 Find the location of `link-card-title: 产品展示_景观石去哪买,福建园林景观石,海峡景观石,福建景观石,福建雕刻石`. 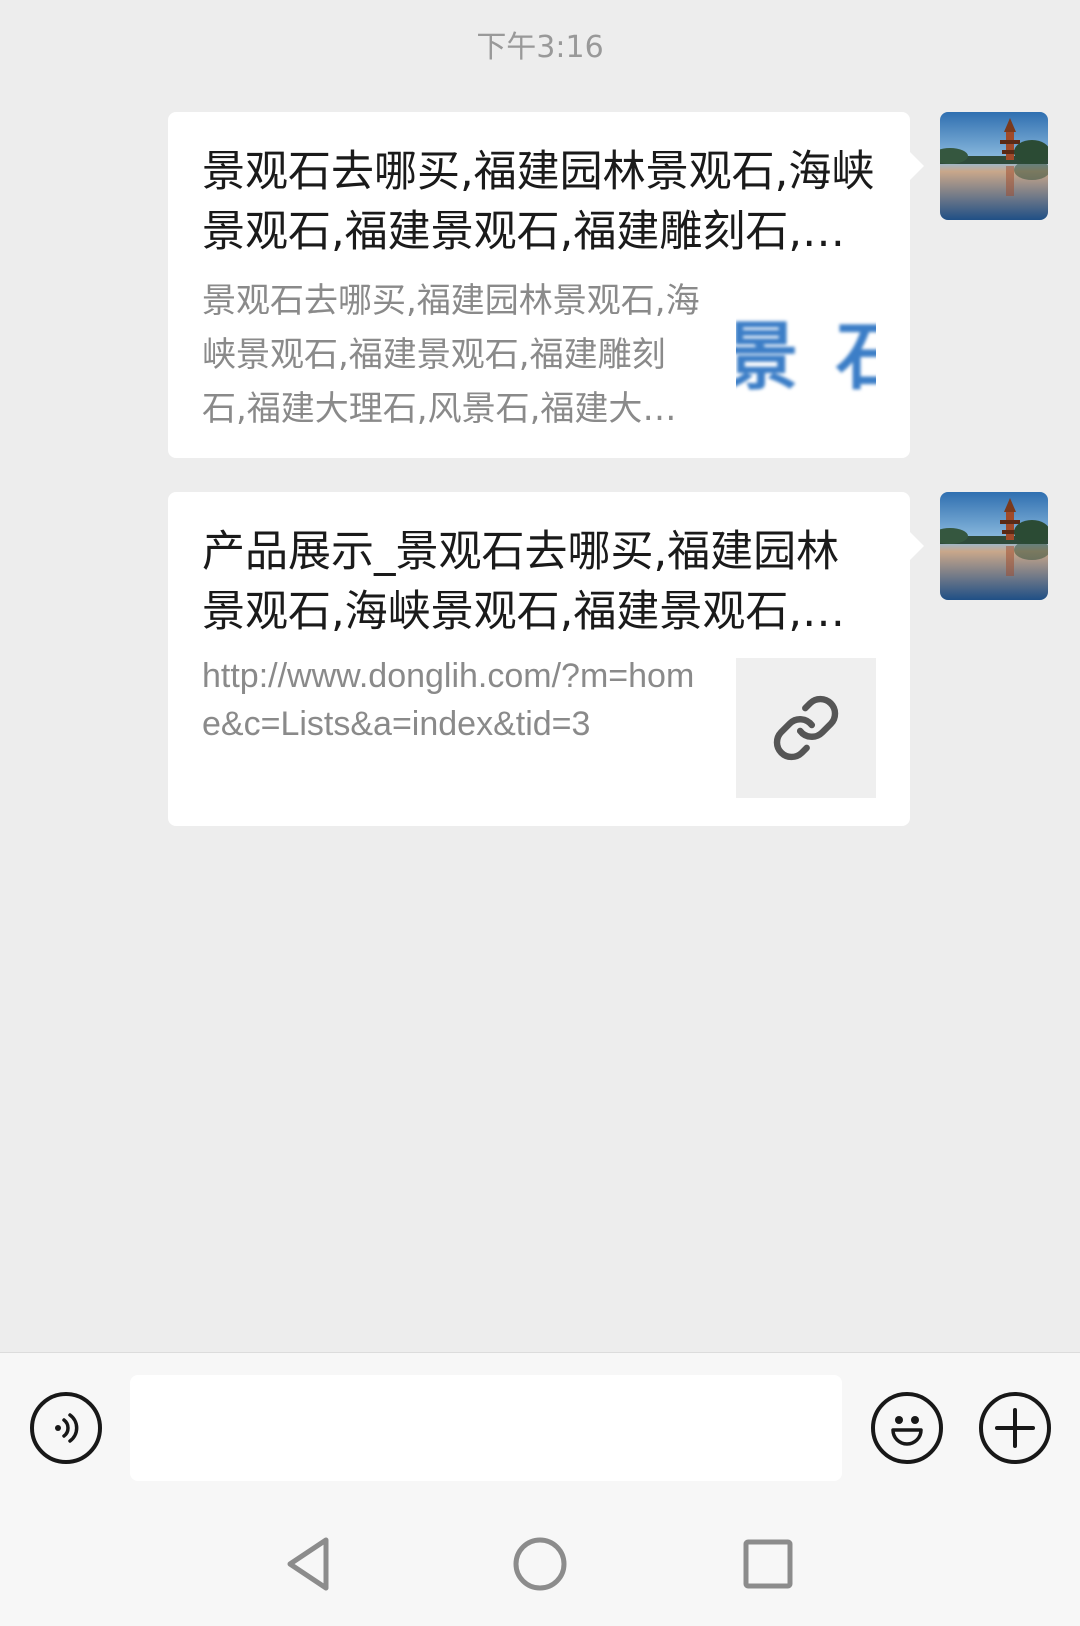

link-card-title: 产品展示_景观石去哪买,福建园林景观石,海峡景观石,福建景观石,福建雕刻石 is located at coordinates (524, 582).